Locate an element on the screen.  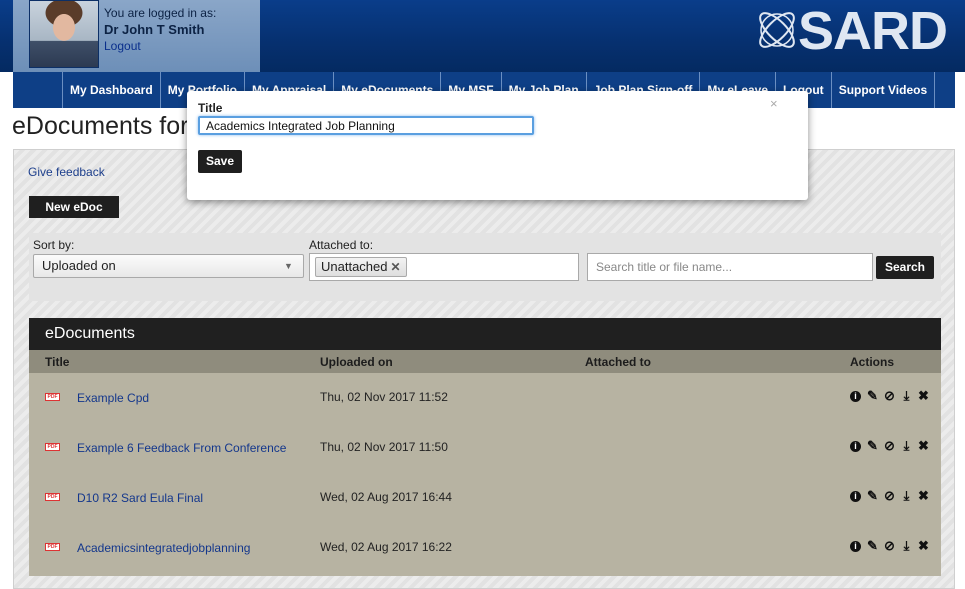
document-title-link: Example 6 Feedback From Conference is located at coordinates (181, 448).